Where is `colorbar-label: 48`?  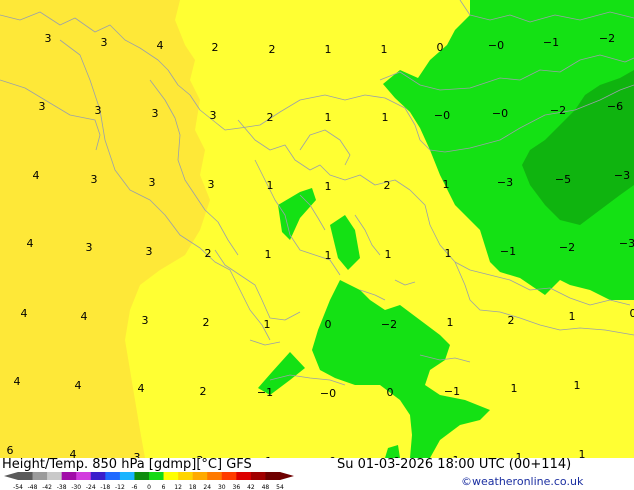
colorbar-label: 48 is located at coordinates (266, 487).